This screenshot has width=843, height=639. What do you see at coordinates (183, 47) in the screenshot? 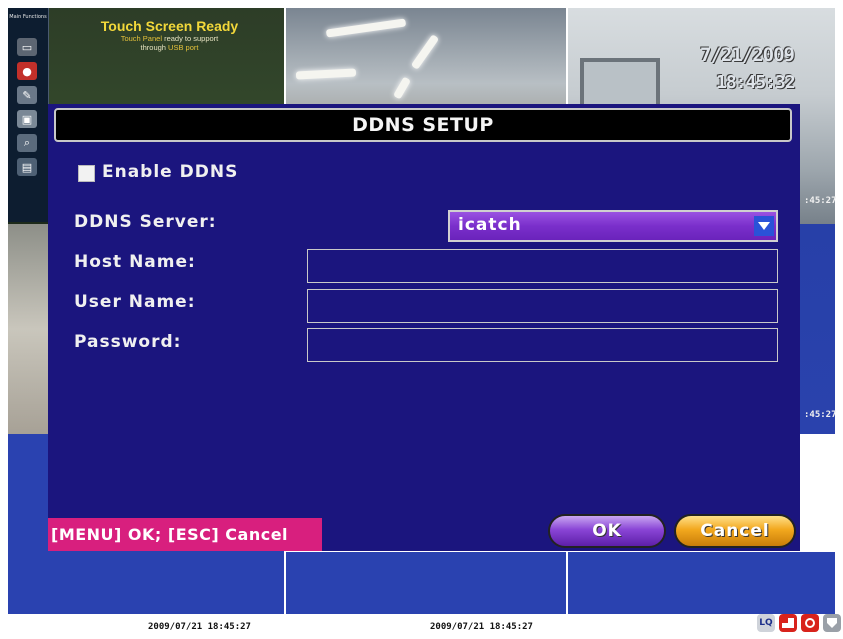
I see `usb-port-text: USB port` at bounding box center [183, 47].